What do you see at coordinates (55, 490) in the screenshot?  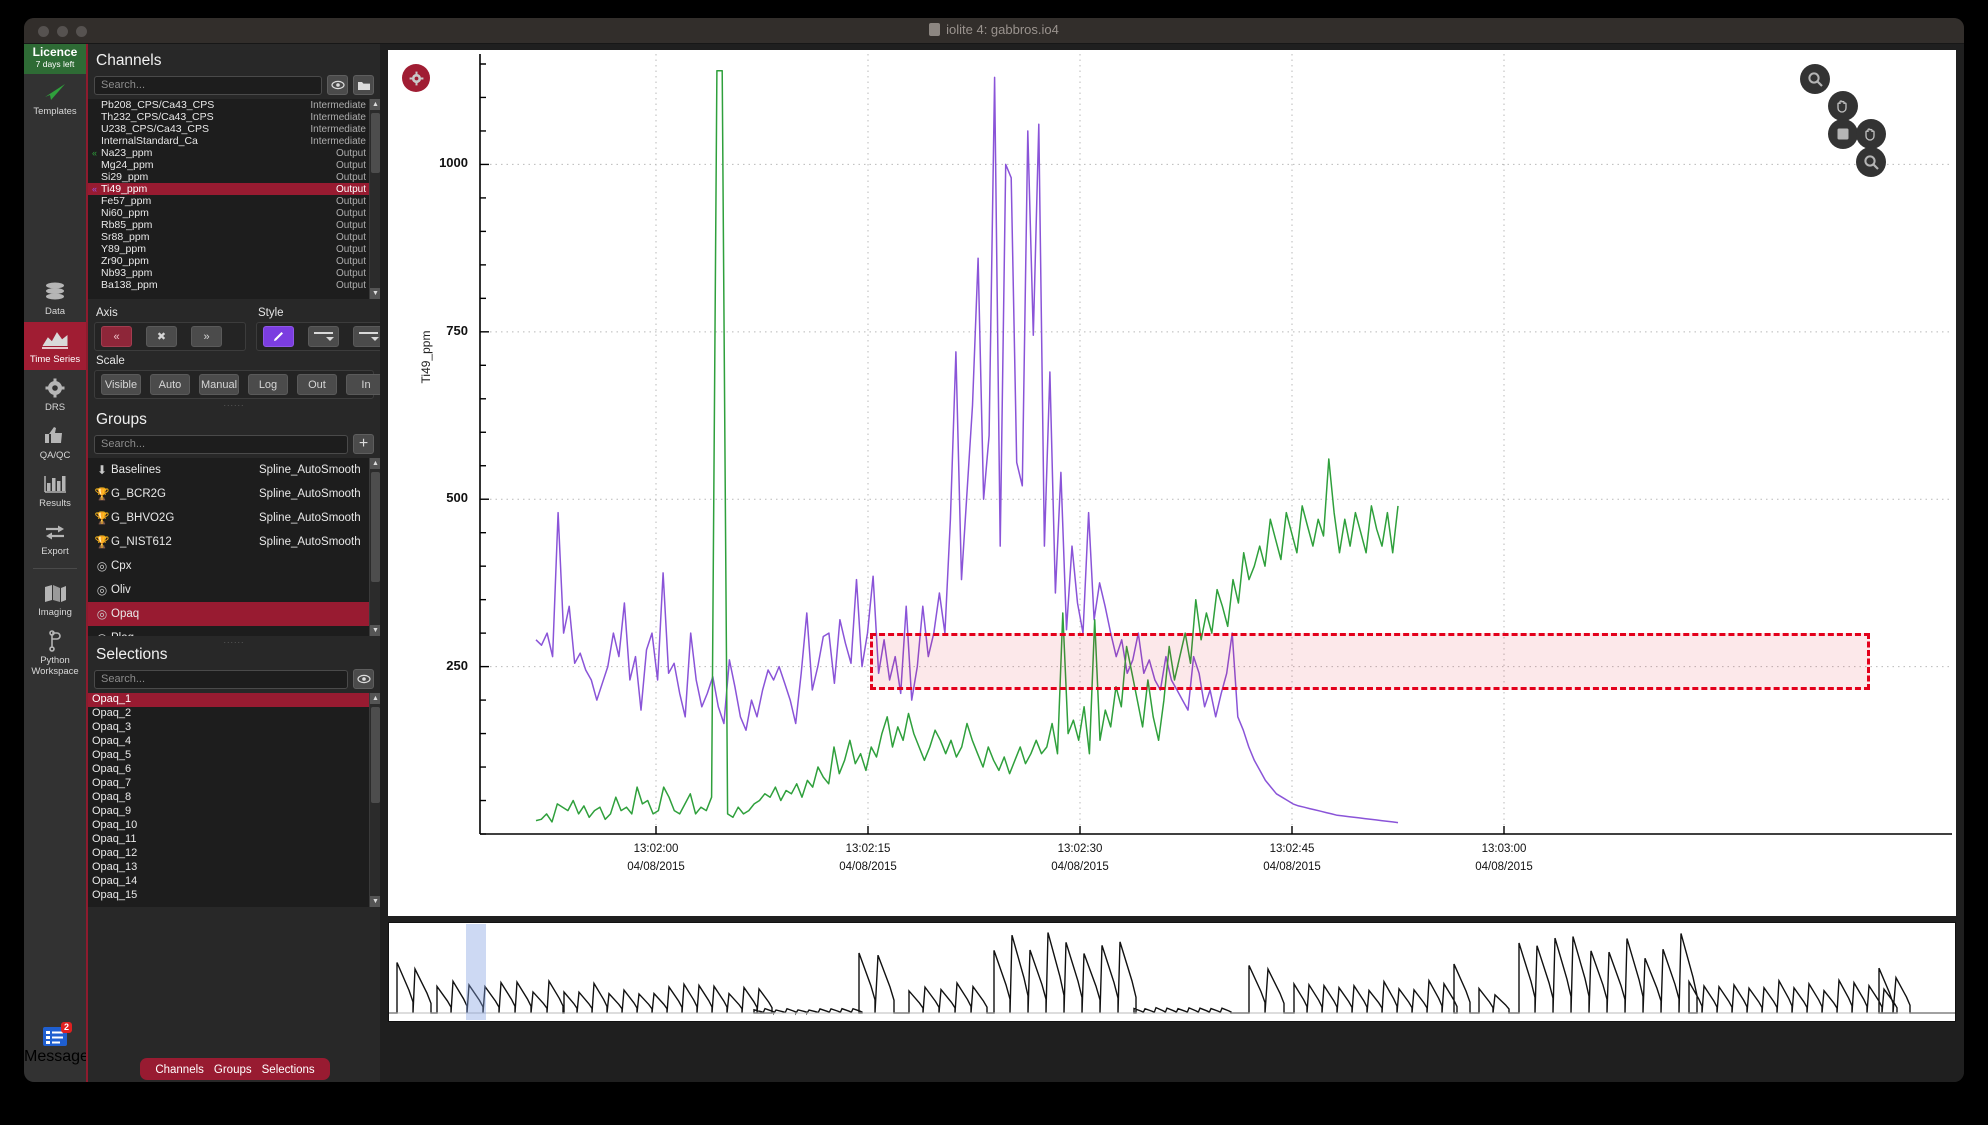 I see `sidebar-item-results: Results` at bounding box center [55, 490].